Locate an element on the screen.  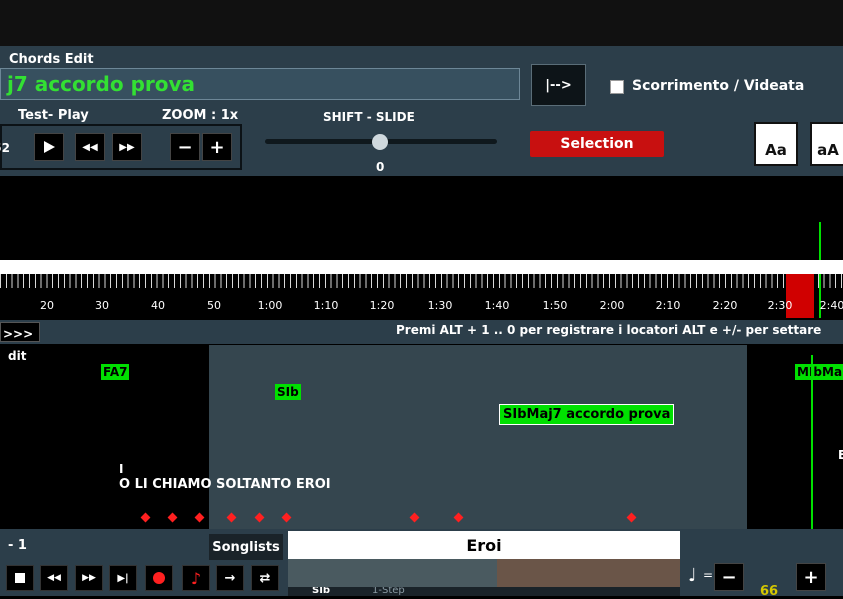
ruler-label: 2:40 is located at coordinates (831, 305).